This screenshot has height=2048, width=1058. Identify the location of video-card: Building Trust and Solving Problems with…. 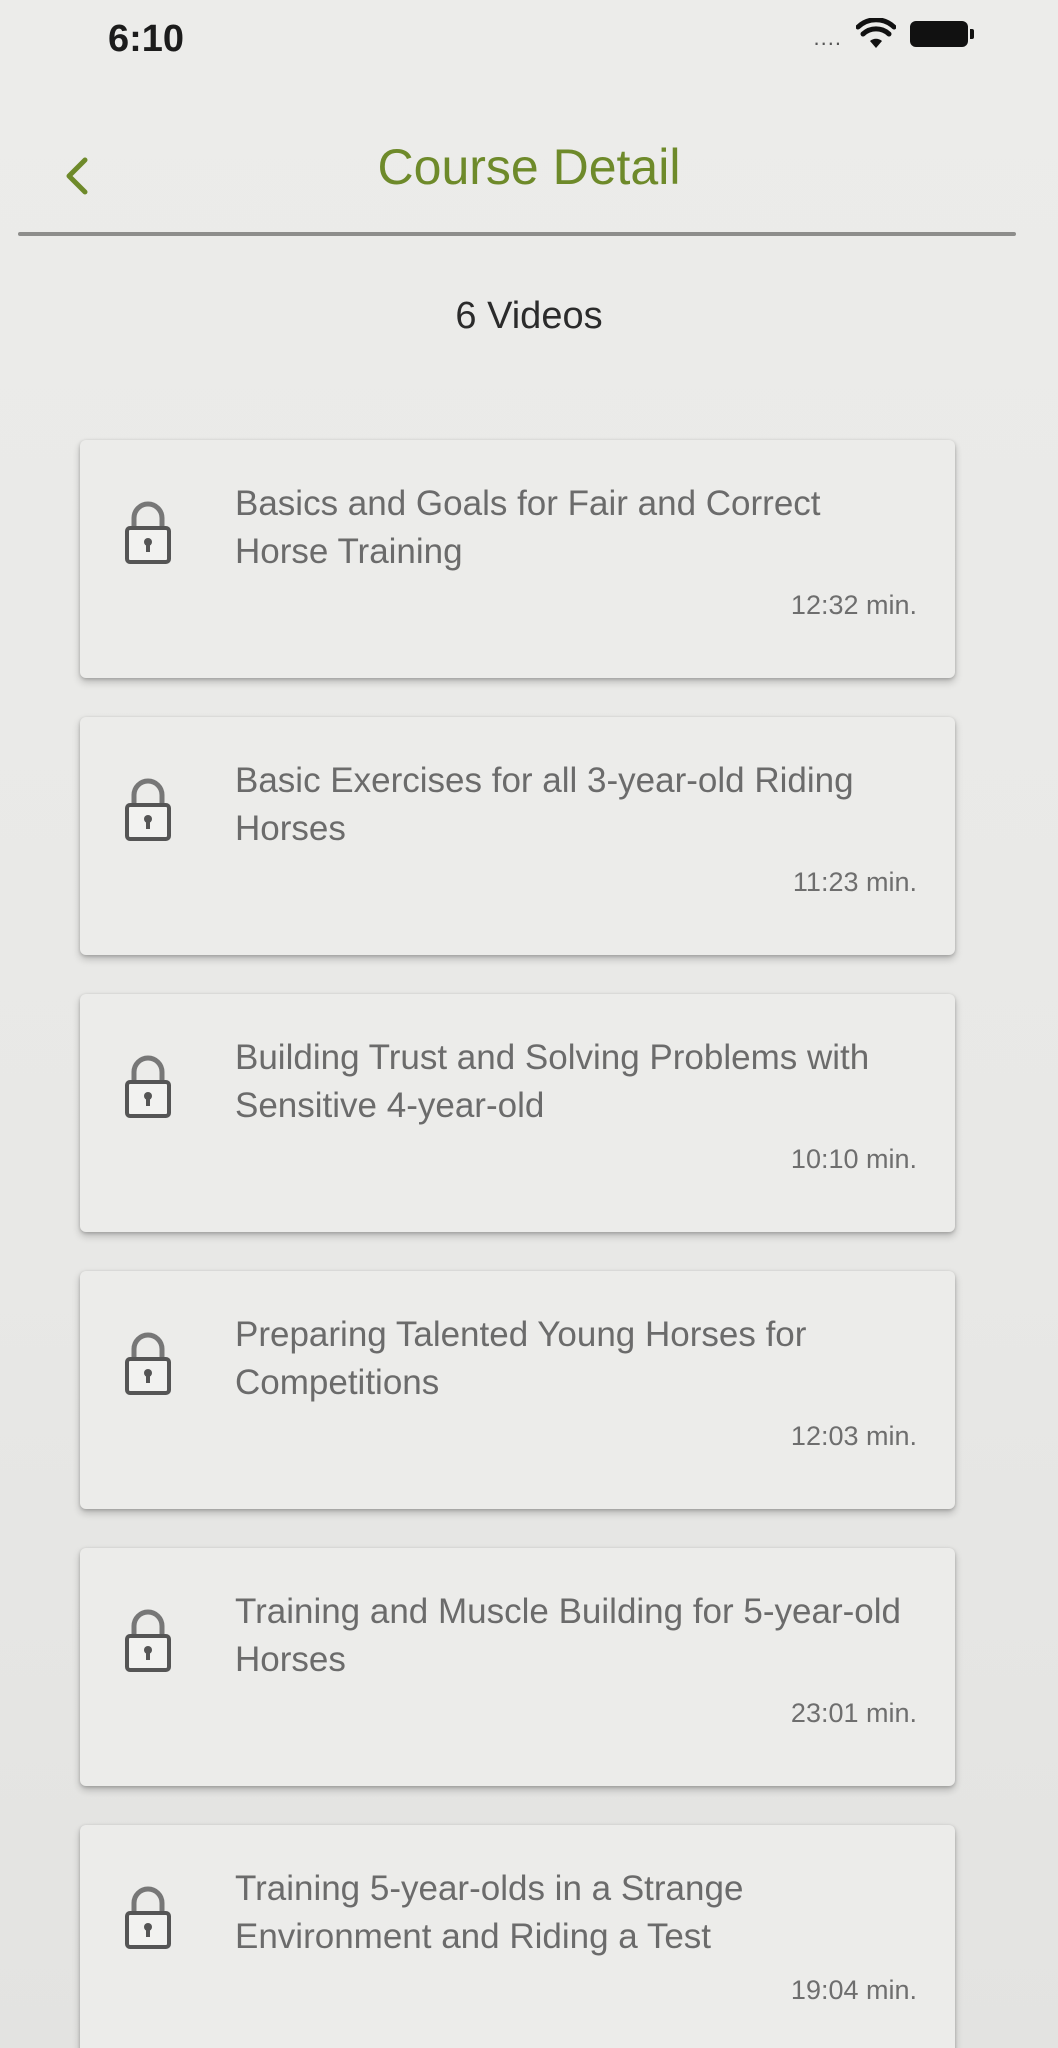
(517, 1113).